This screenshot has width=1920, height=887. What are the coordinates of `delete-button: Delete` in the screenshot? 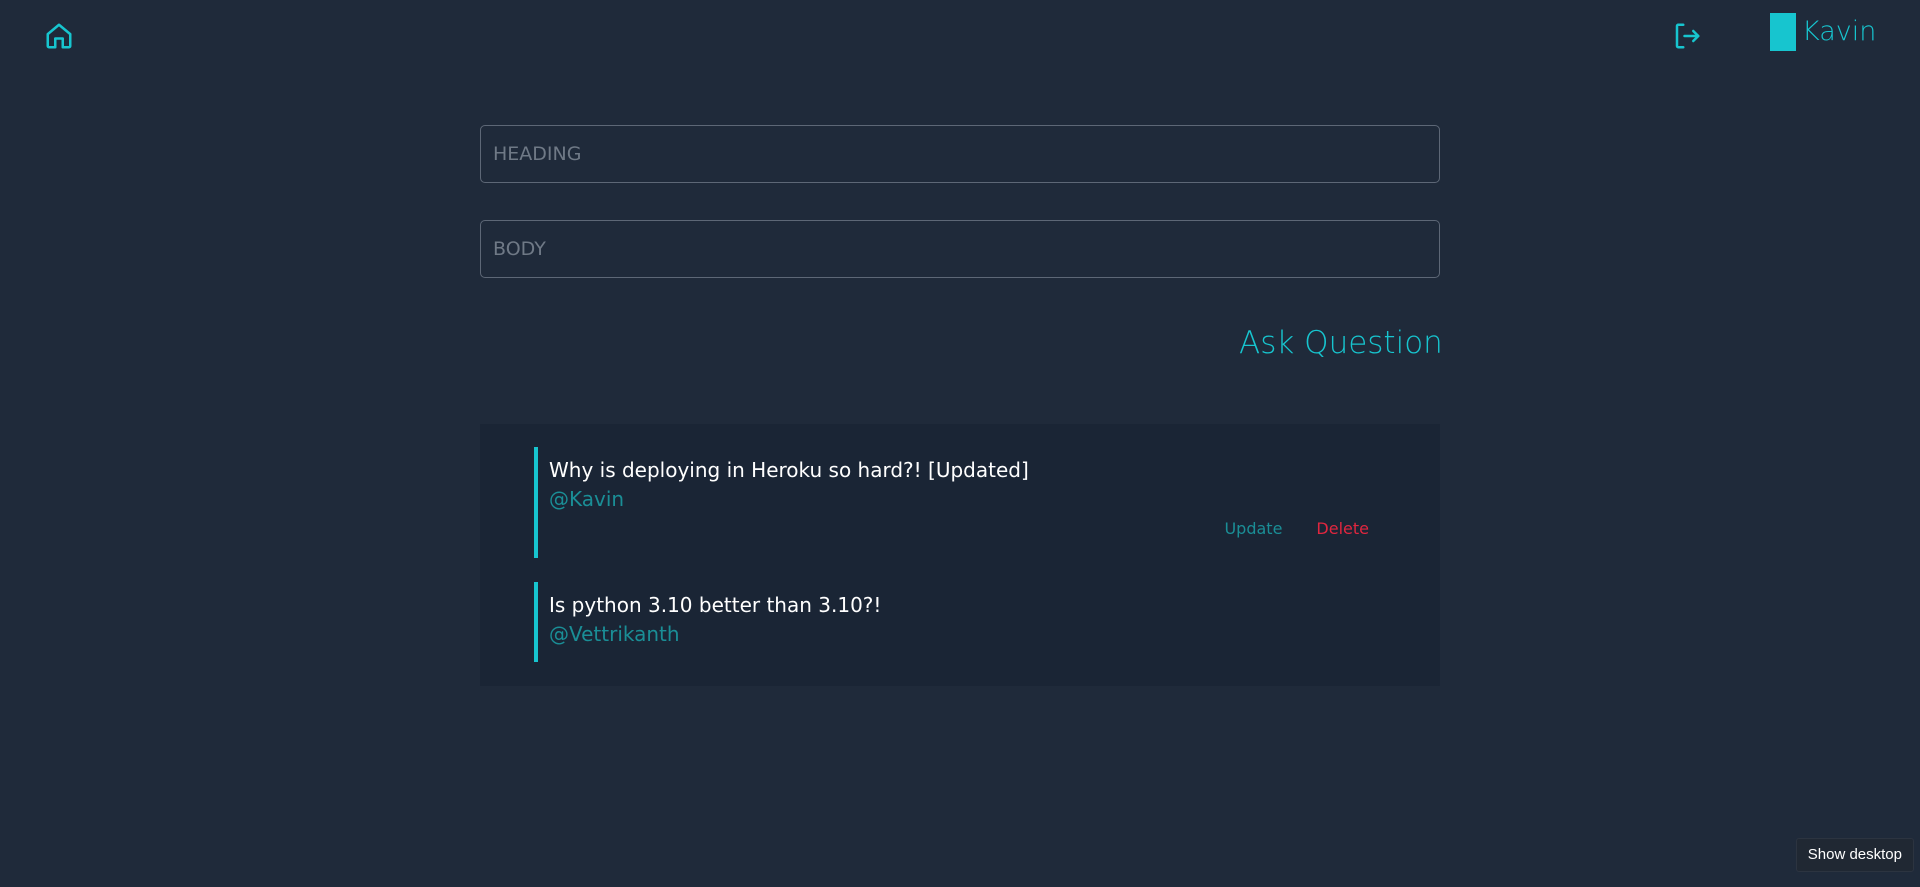 It's located at (1342, 528).